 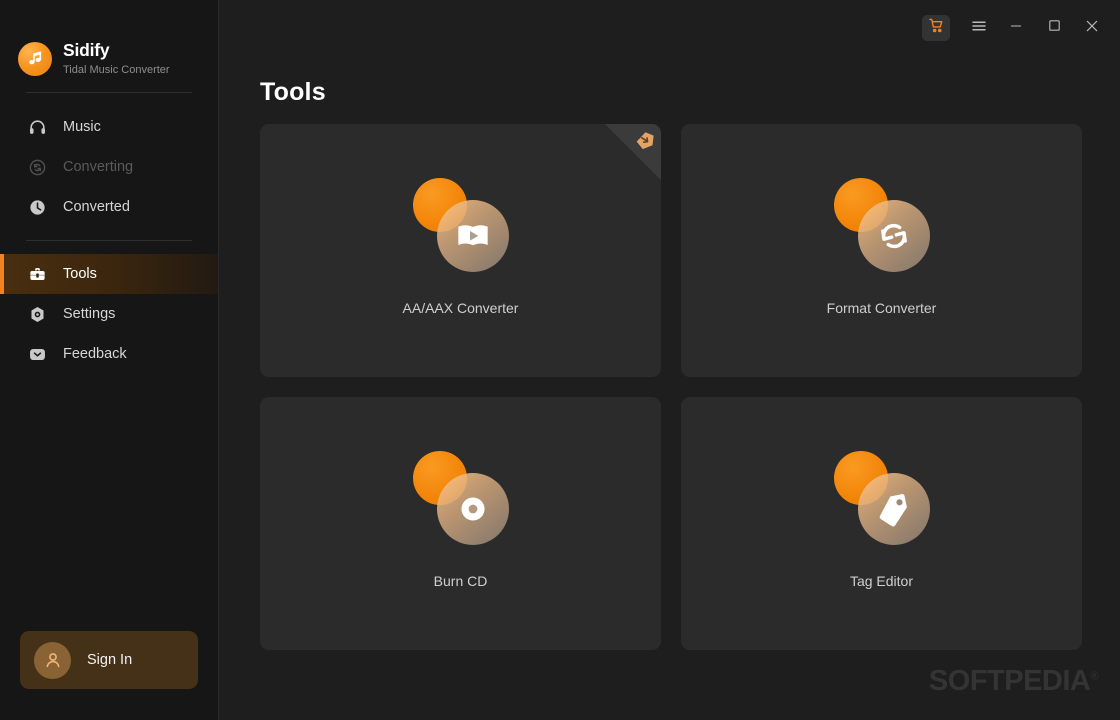 I want to click on close-button, so click(x=1092, y=28).